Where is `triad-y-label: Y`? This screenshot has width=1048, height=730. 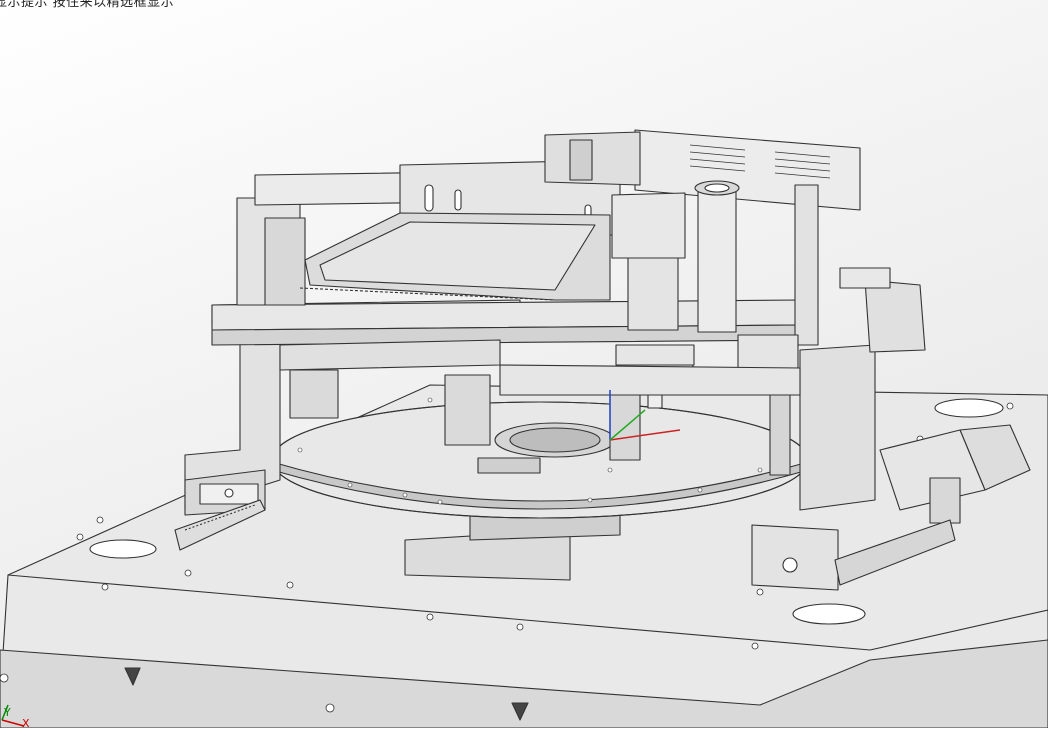 triad-y-label: Y is located at coordinates (7, 712).